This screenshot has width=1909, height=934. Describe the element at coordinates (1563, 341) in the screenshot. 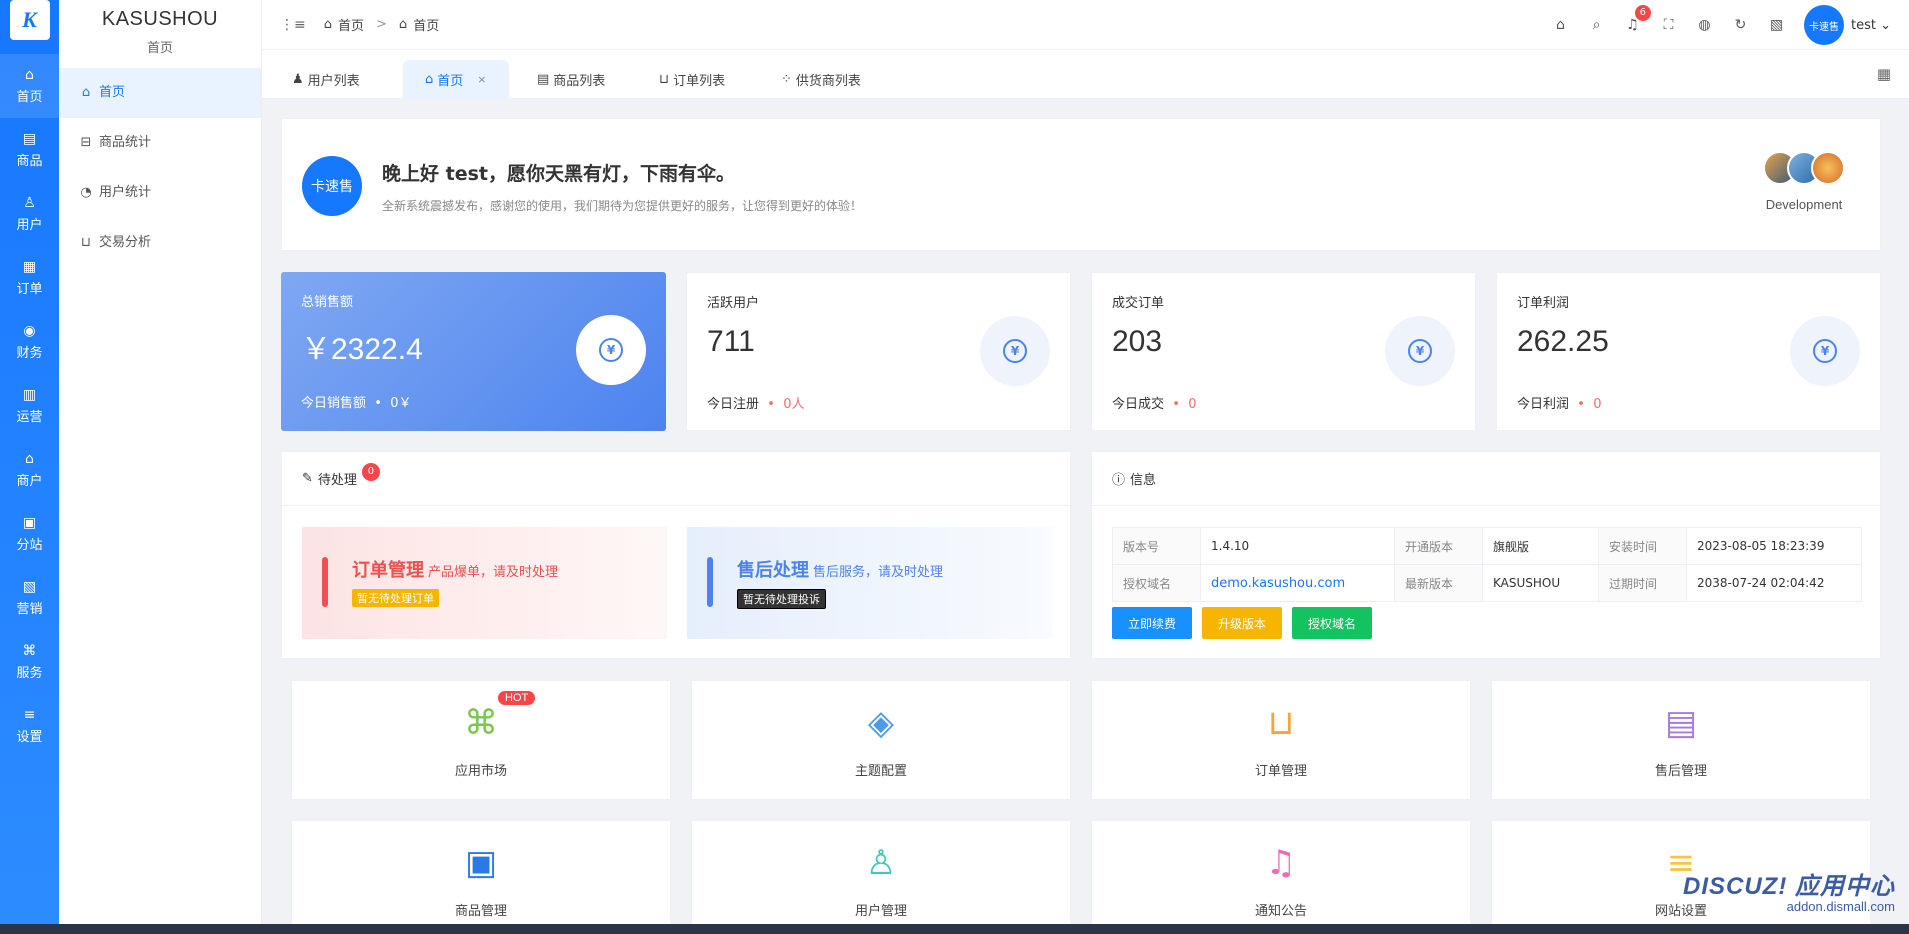

I see `stat-value: 262.25` at that location.